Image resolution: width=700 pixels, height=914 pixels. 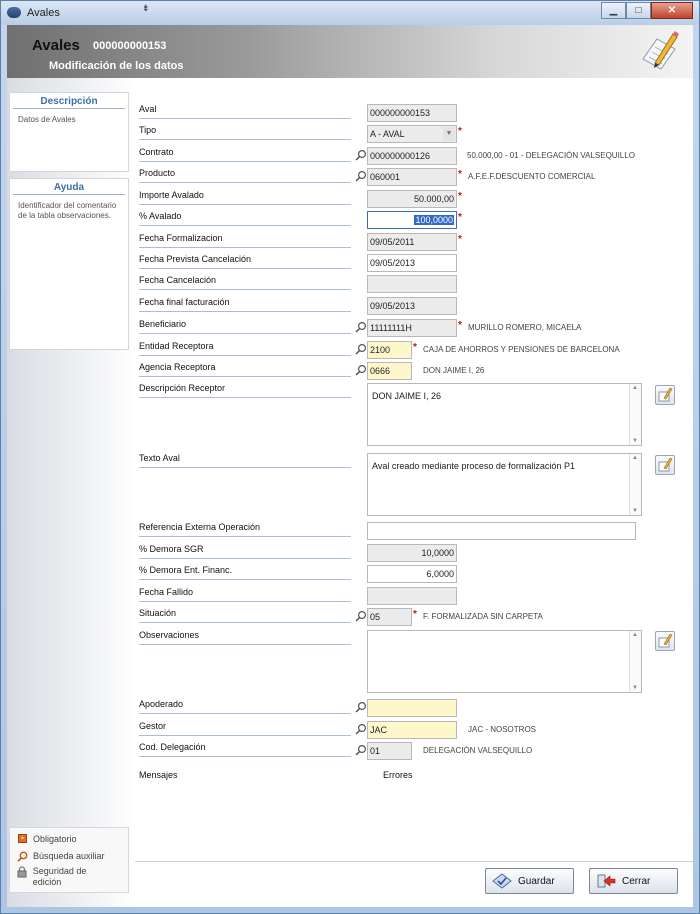 What do you see at coordinates (414, 861) in the screenshot?
I see `footer-divider` at bounding box center [414, 861].